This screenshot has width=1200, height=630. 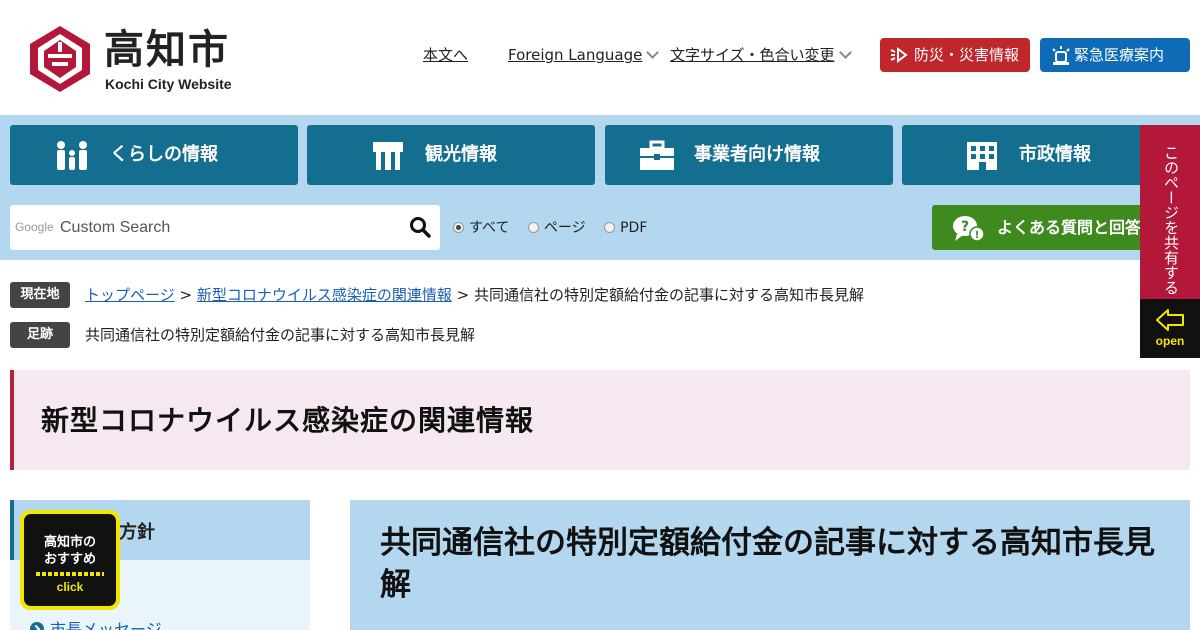 What do you see at coordinates (167, 50) in the screenshot?
I see `logo-title: 高知市` at bounding box center [167, 50].